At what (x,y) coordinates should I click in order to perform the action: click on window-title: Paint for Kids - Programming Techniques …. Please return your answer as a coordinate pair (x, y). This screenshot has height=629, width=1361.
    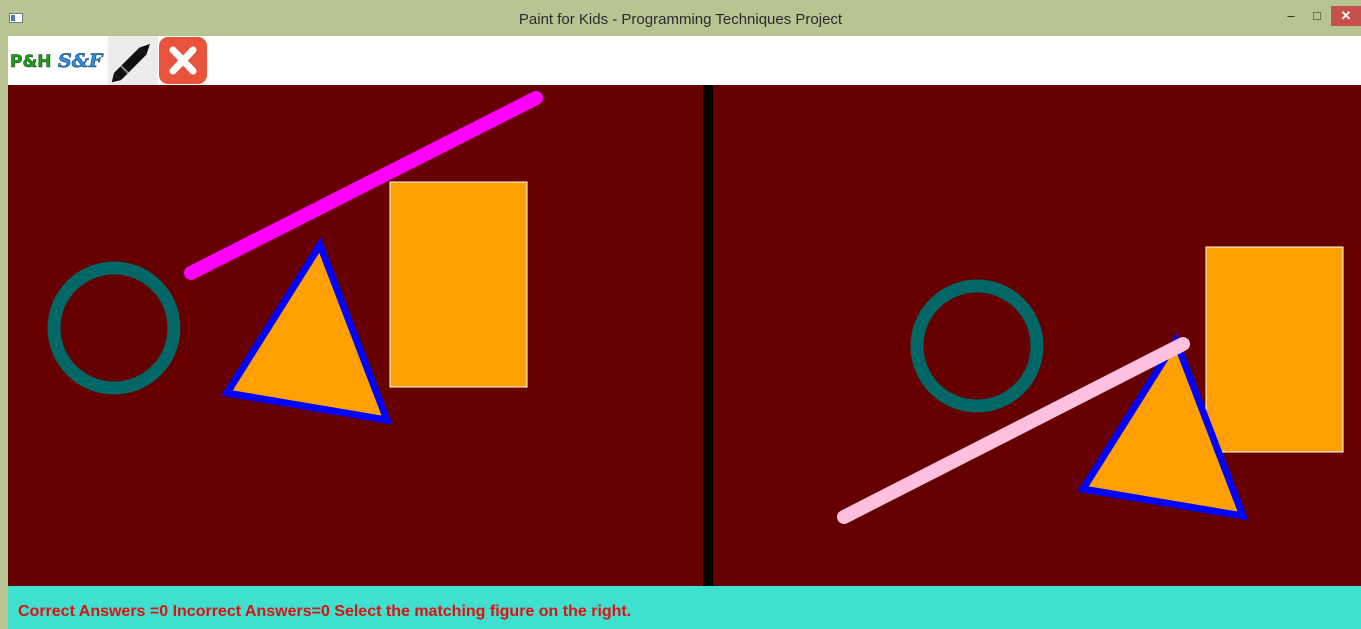
    Looking at the image, I should click on (680, 19).